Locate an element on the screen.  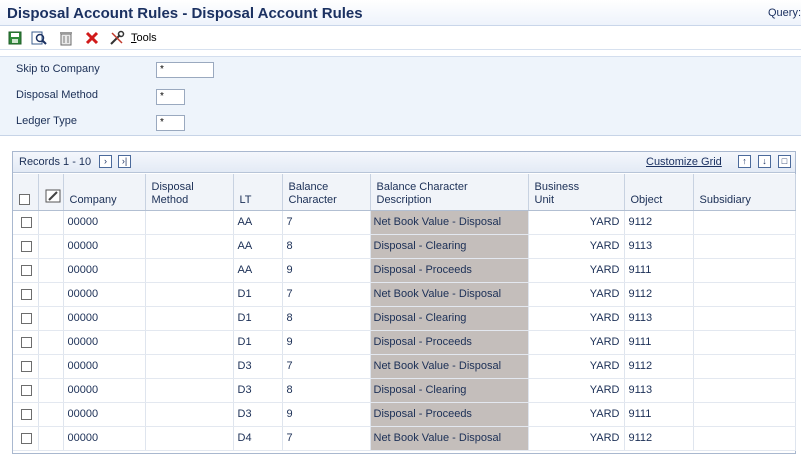
table-row: 00000 D1 8 Disposal - Clearing YARD 9113 is located at coordinates (404, 318).